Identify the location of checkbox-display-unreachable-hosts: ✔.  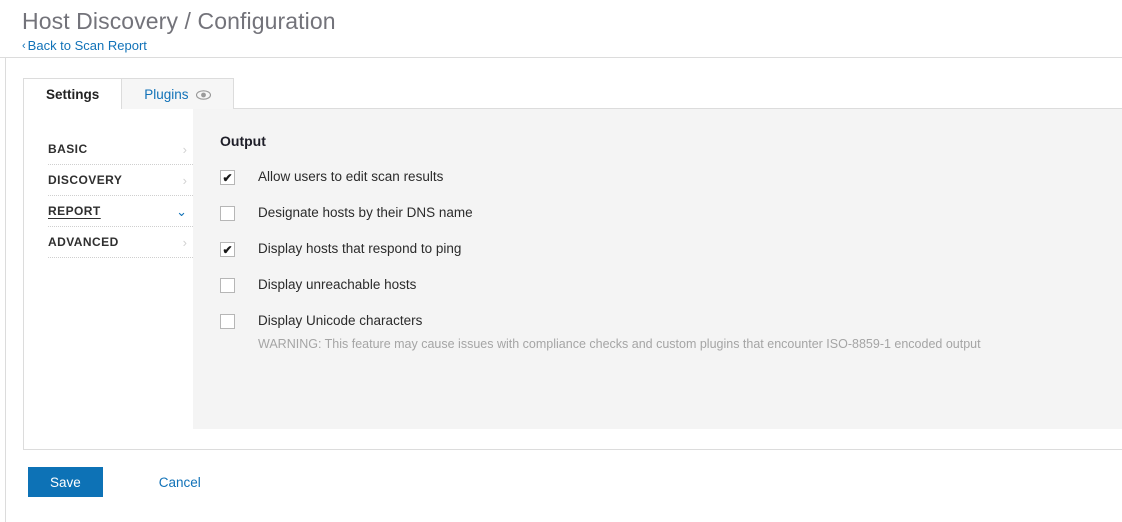
(227, 285).